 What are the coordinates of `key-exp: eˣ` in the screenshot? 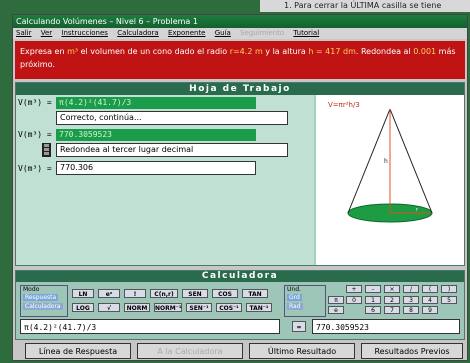 It's located at (109, 293).